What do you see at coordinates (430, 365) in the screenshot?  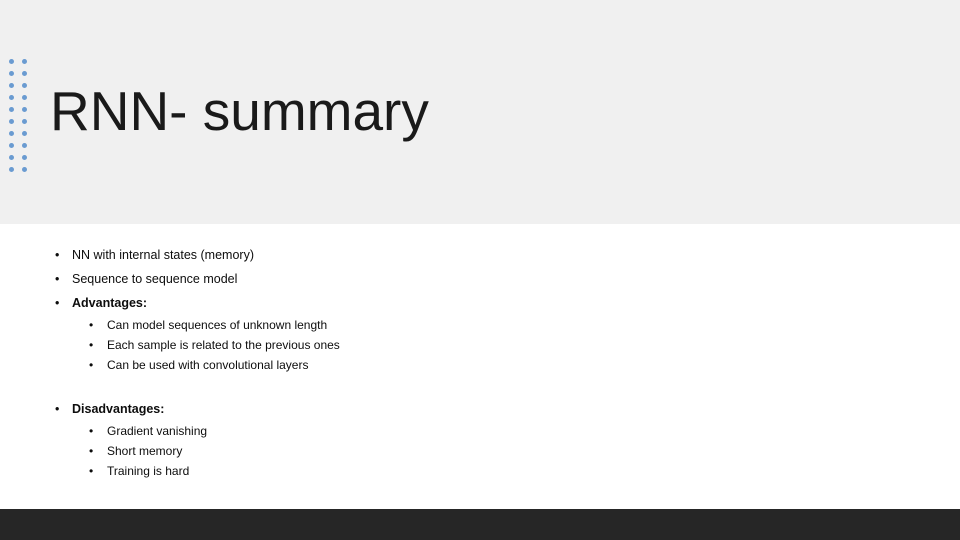 I see `list-item: • Can be used with convolutional layers` at bounding box center [430, 365].